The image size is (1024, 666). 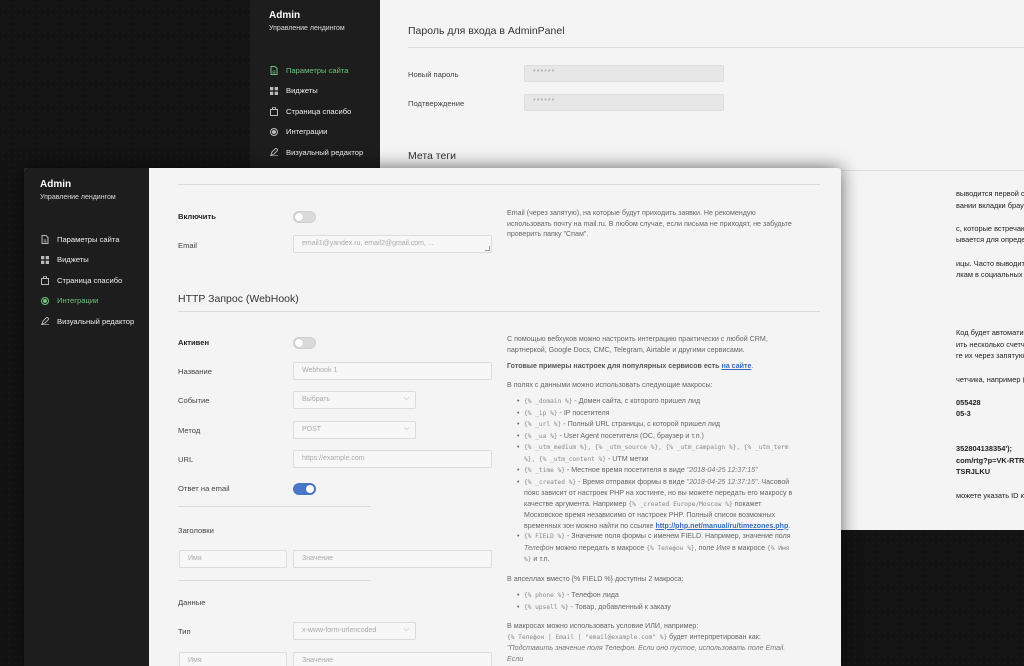 I want to click on help-line: лкам в социальных сетях., so click(x=990, y=275).